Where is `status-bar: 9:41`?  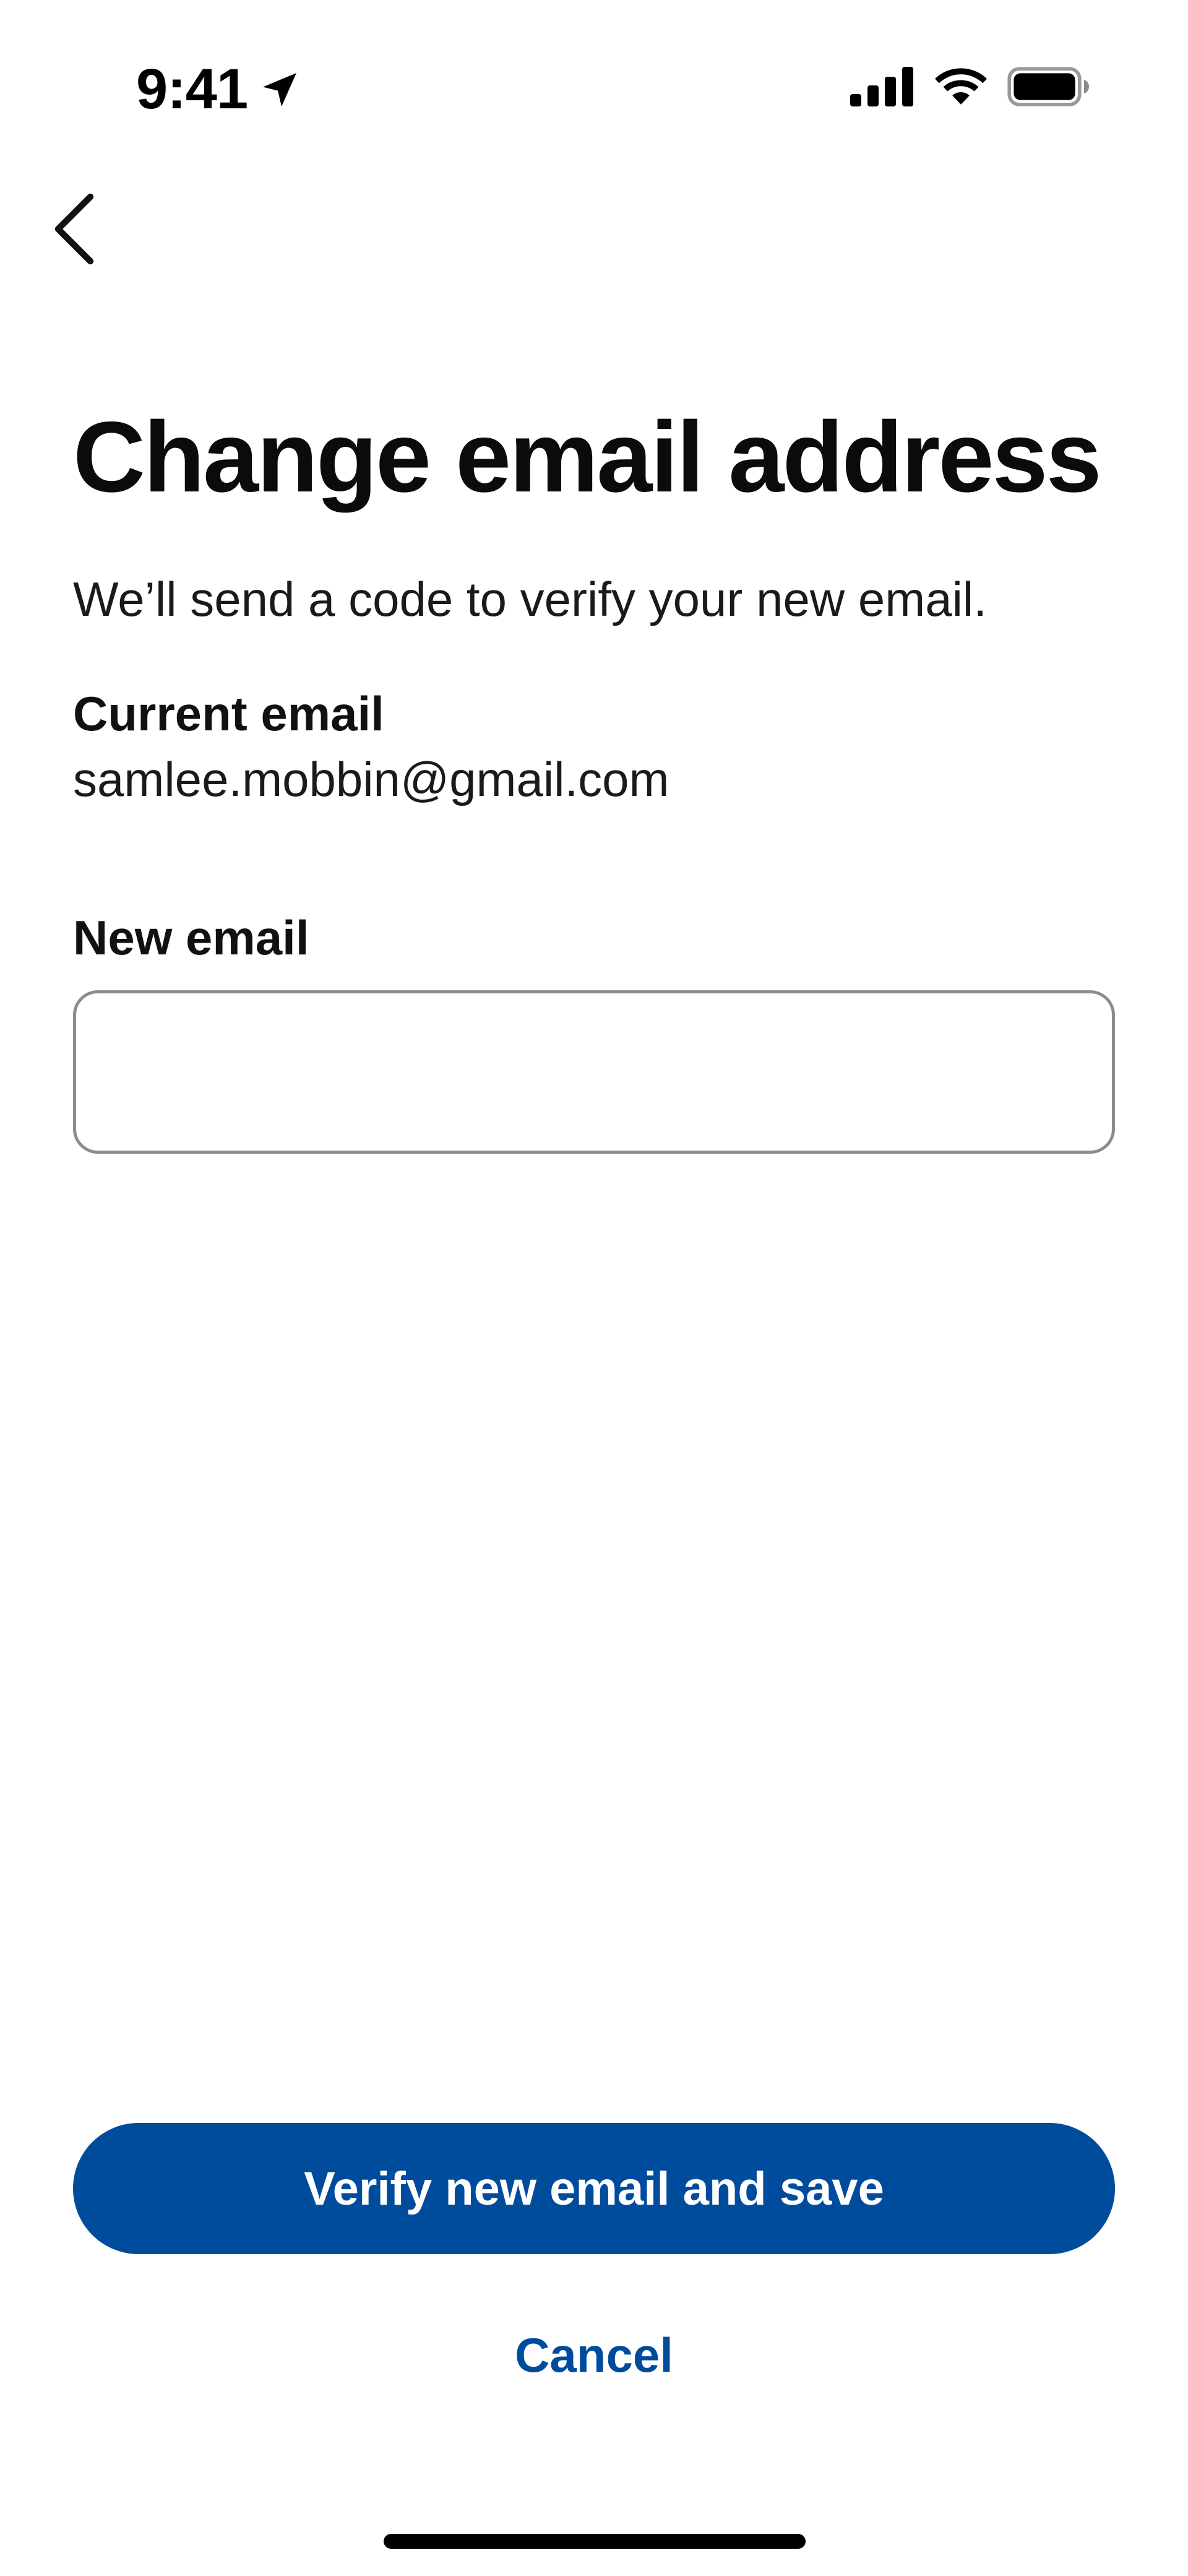 status-bar: 9:41 is located at coordinates (594, 80).